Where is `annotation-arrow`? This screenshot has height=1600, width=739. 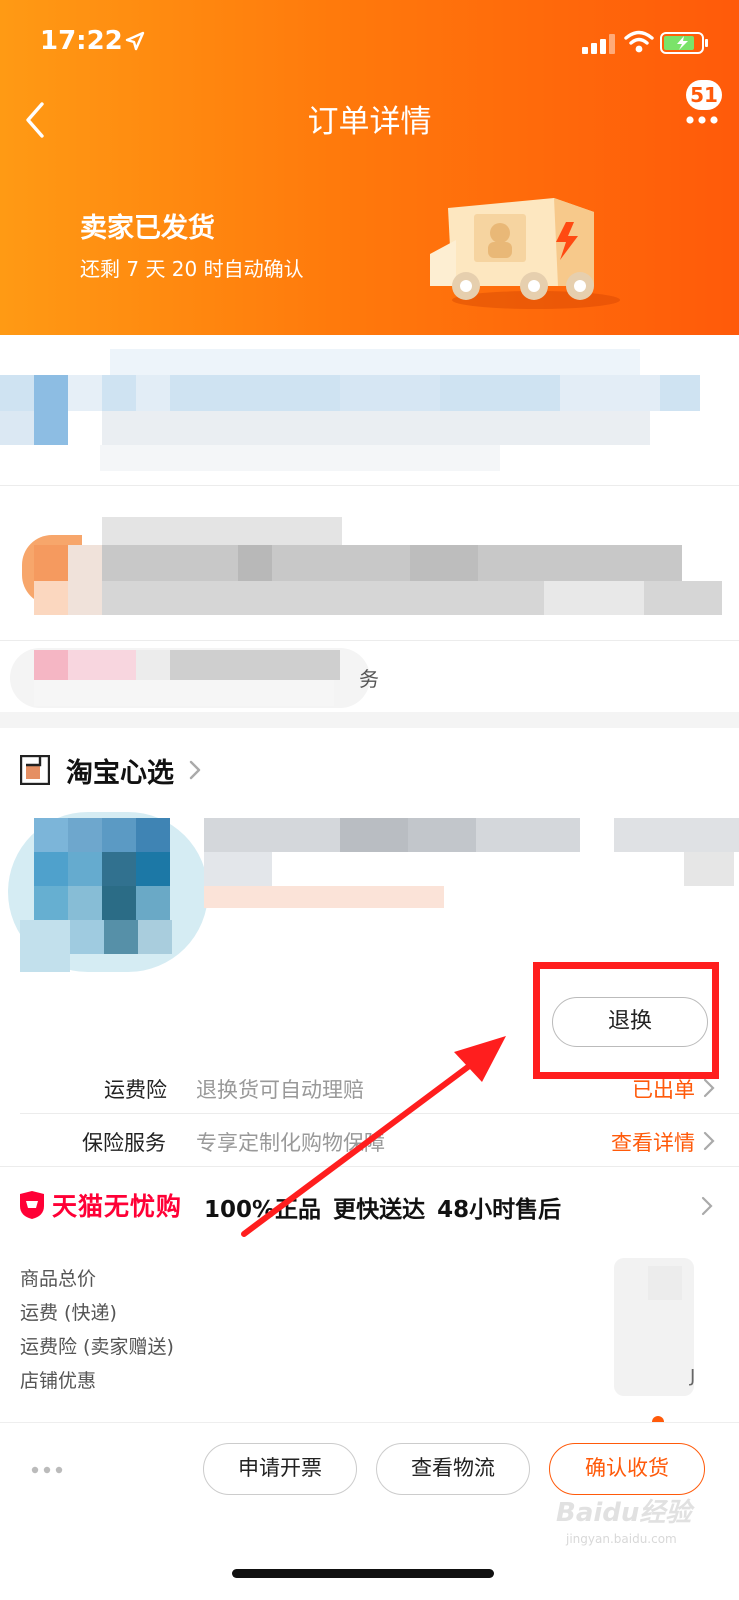
annotation-arrow is located at coordinates (373, 1136).